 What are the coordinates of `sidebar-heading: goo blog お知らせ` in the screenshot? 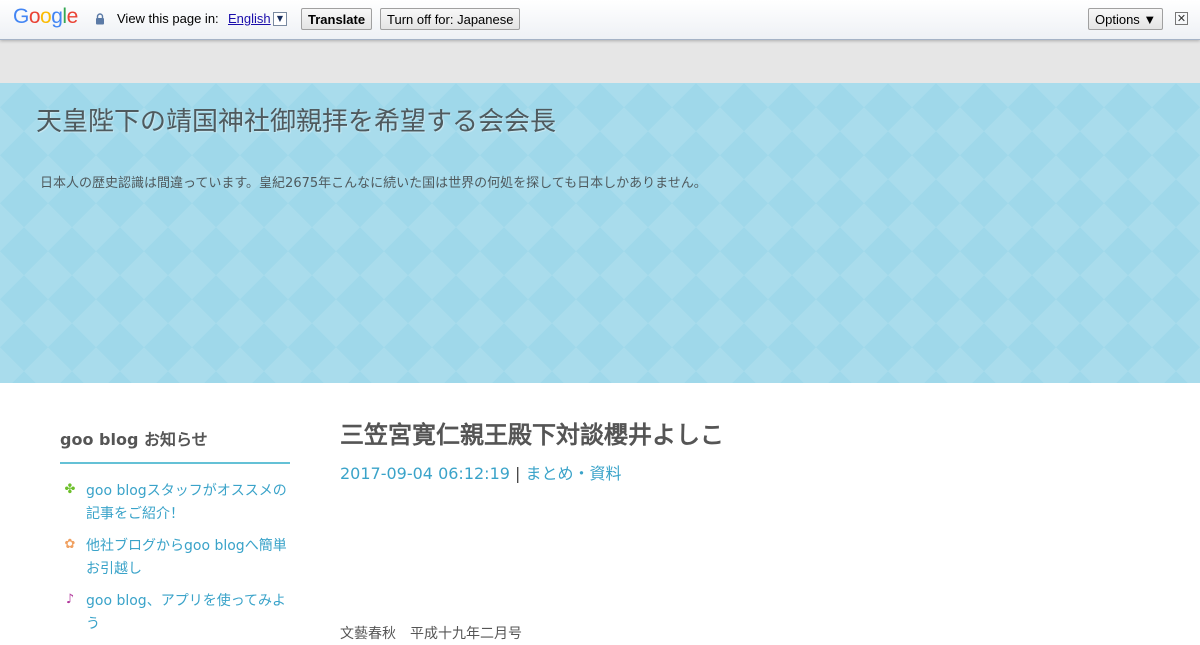 It's located at (175, 442).